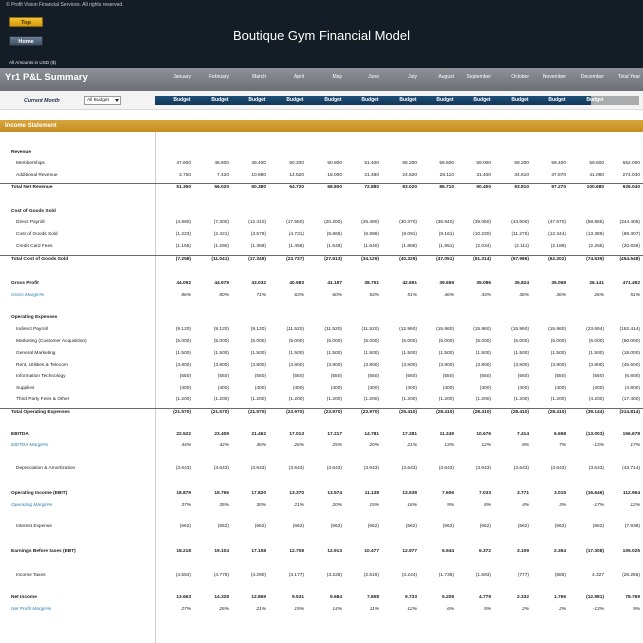 The image size is (643, 643). I want to click on cell-value: 14%, so click(337, 609).